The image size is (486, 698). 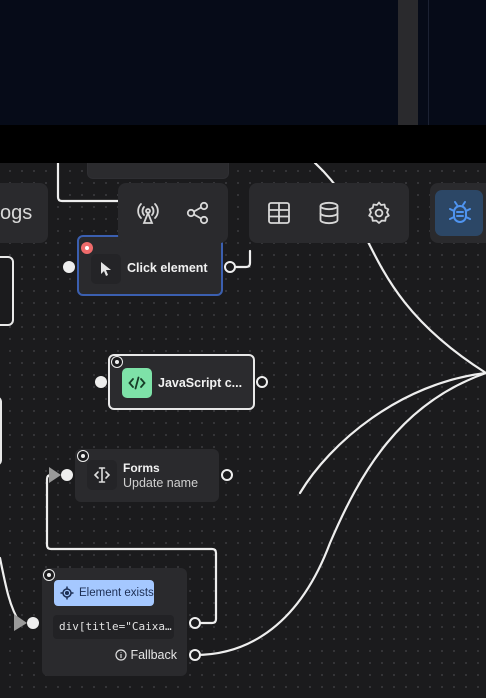 What do you see at coordinates (67, 475) in the screenshot?
I see `forms-node-input-handle` at bounding box center [67, 475].